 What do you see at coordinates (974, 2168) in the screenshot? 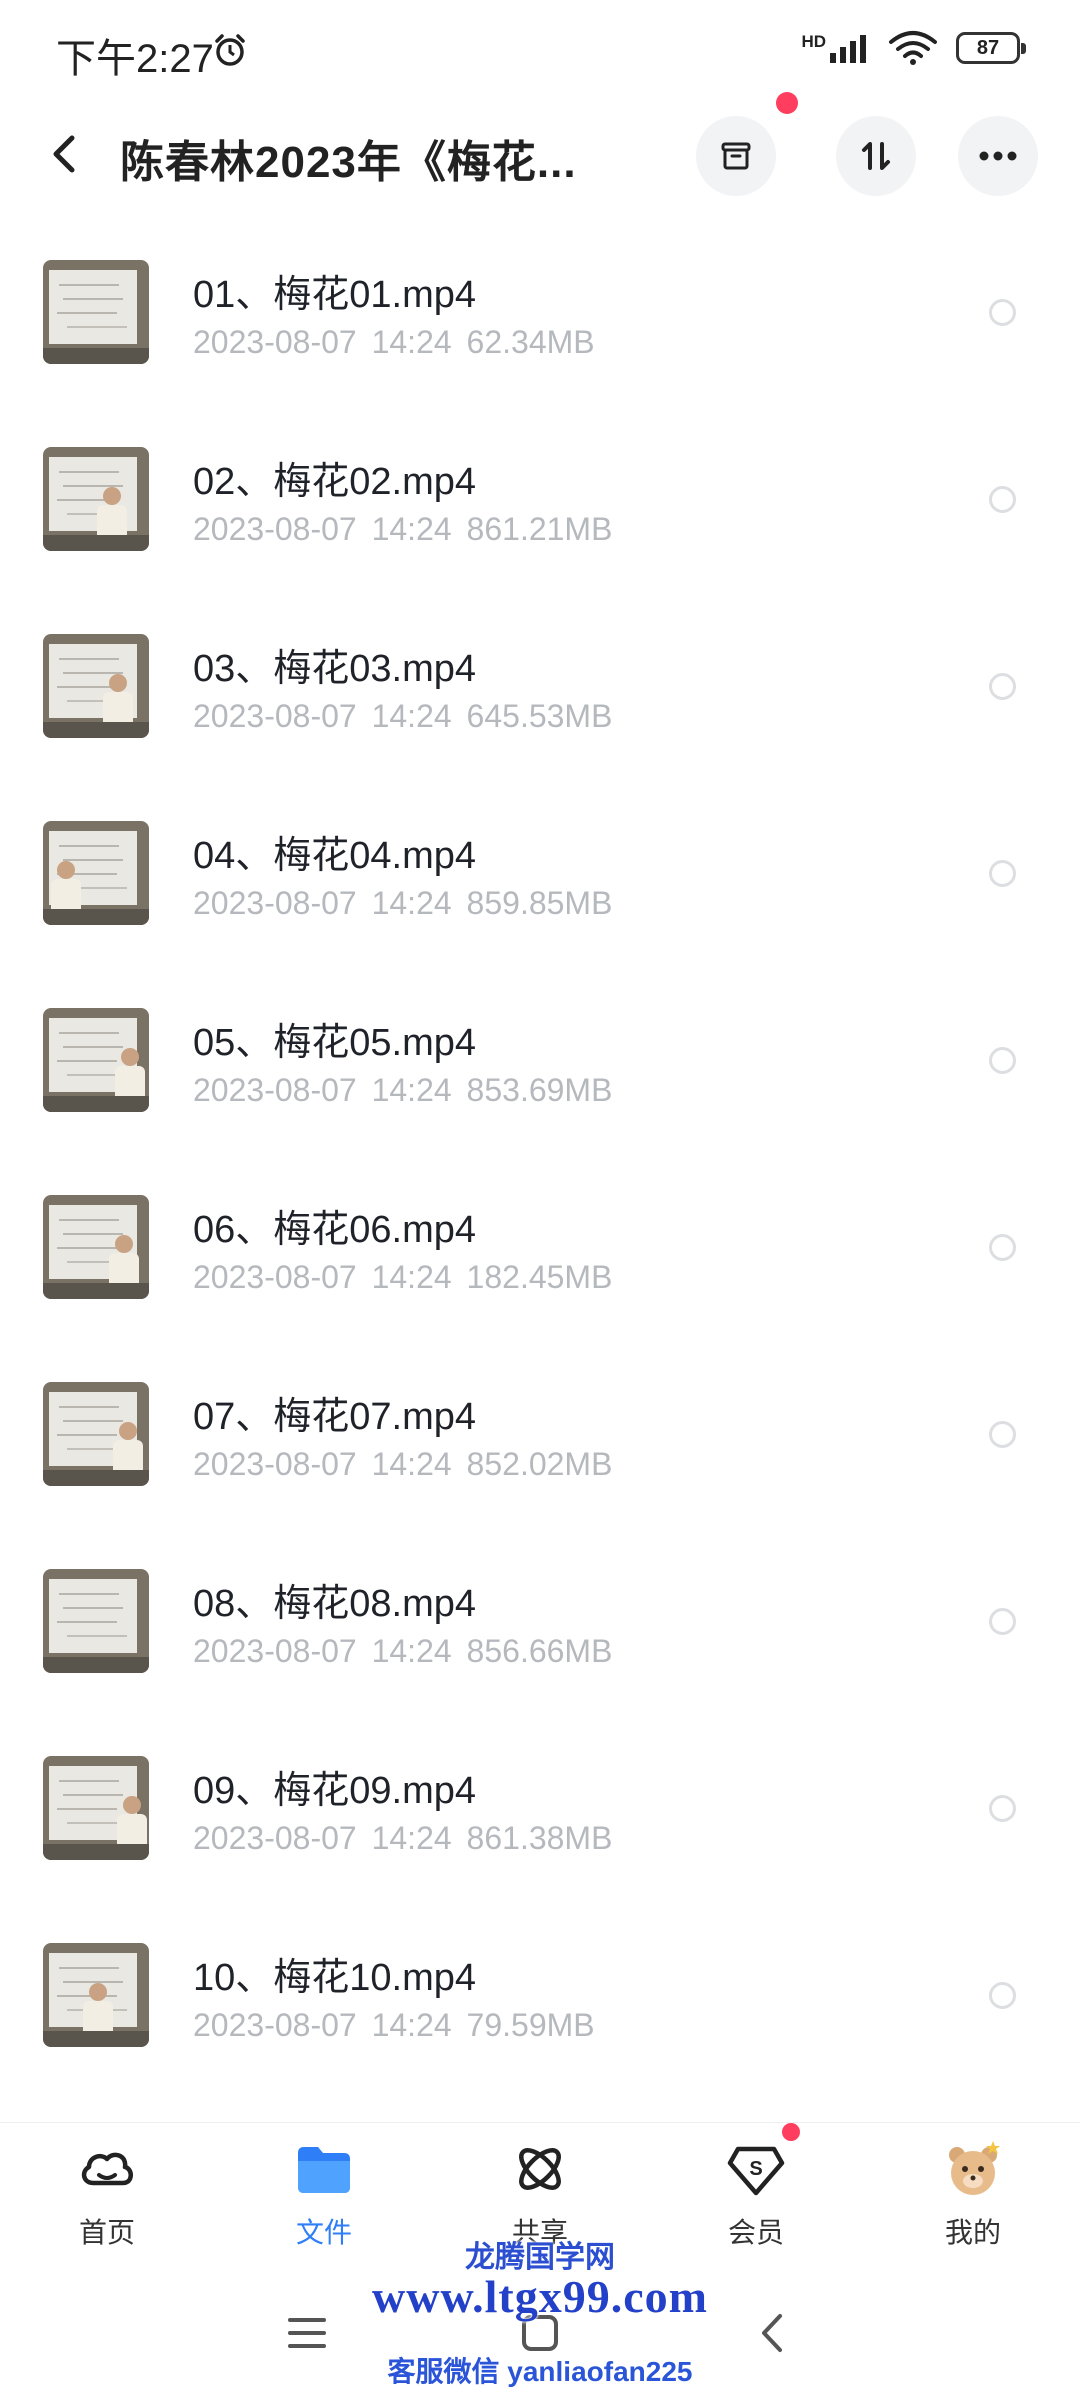
I see `bear-avatar-icon` at bounding box center [974, 2168].